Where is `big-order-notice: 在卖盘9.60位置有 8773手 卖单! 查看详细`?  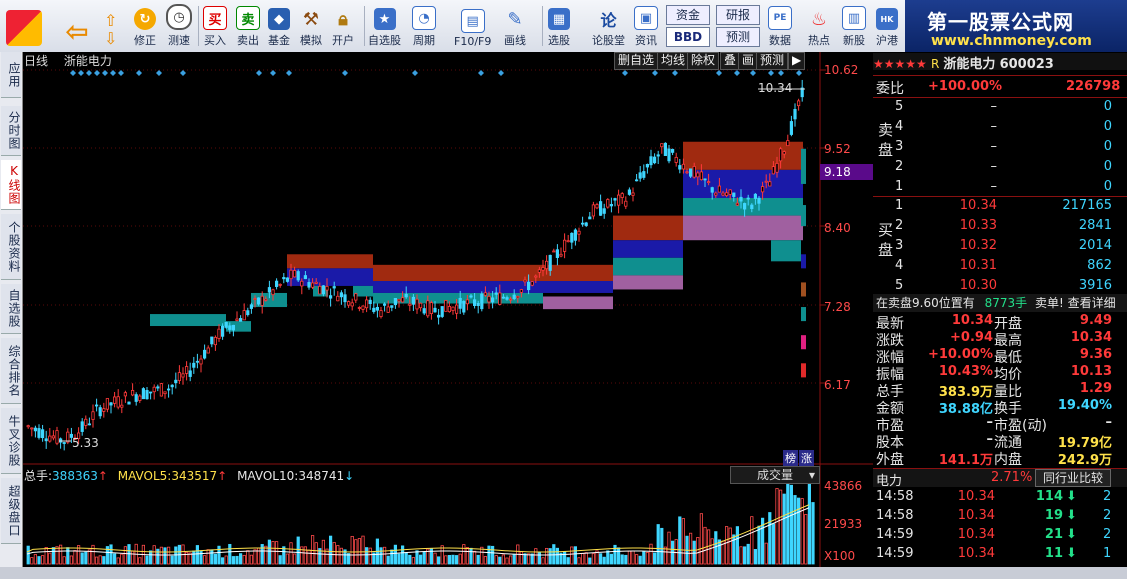
big-order-notice: 在卖盘9.60位置有 8773手 卖单! 查看详细 is located at coordinates (1000, 303).